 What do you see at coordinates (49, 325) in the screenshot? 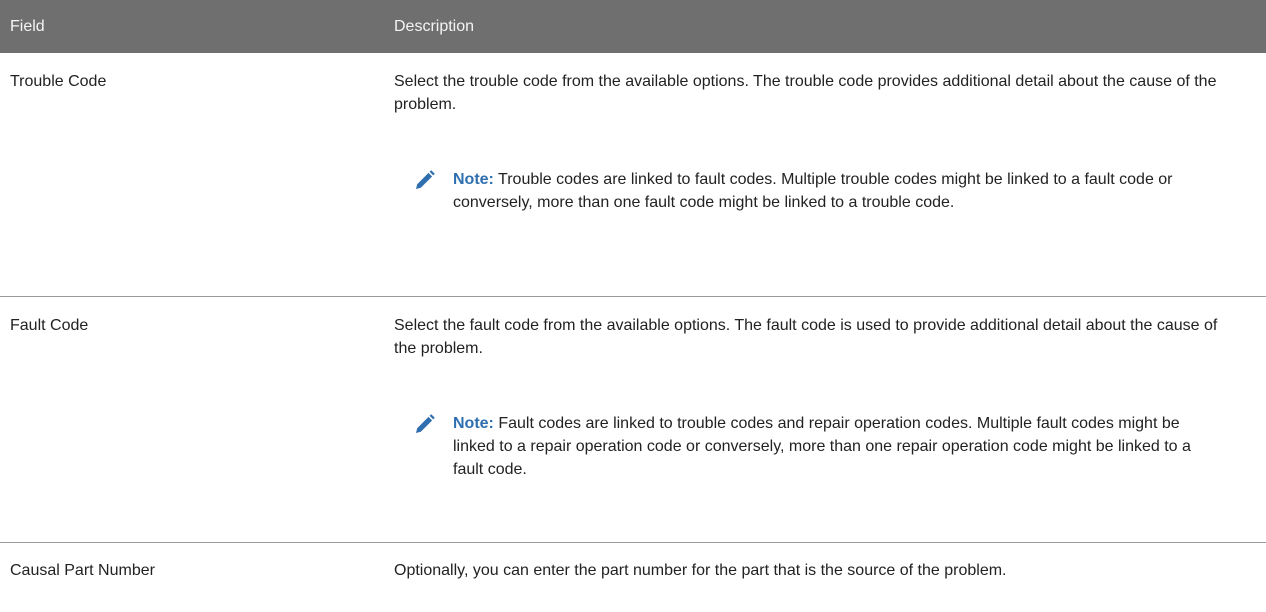
I see `field-name: Fault Code` at bounding box center [49, 325].